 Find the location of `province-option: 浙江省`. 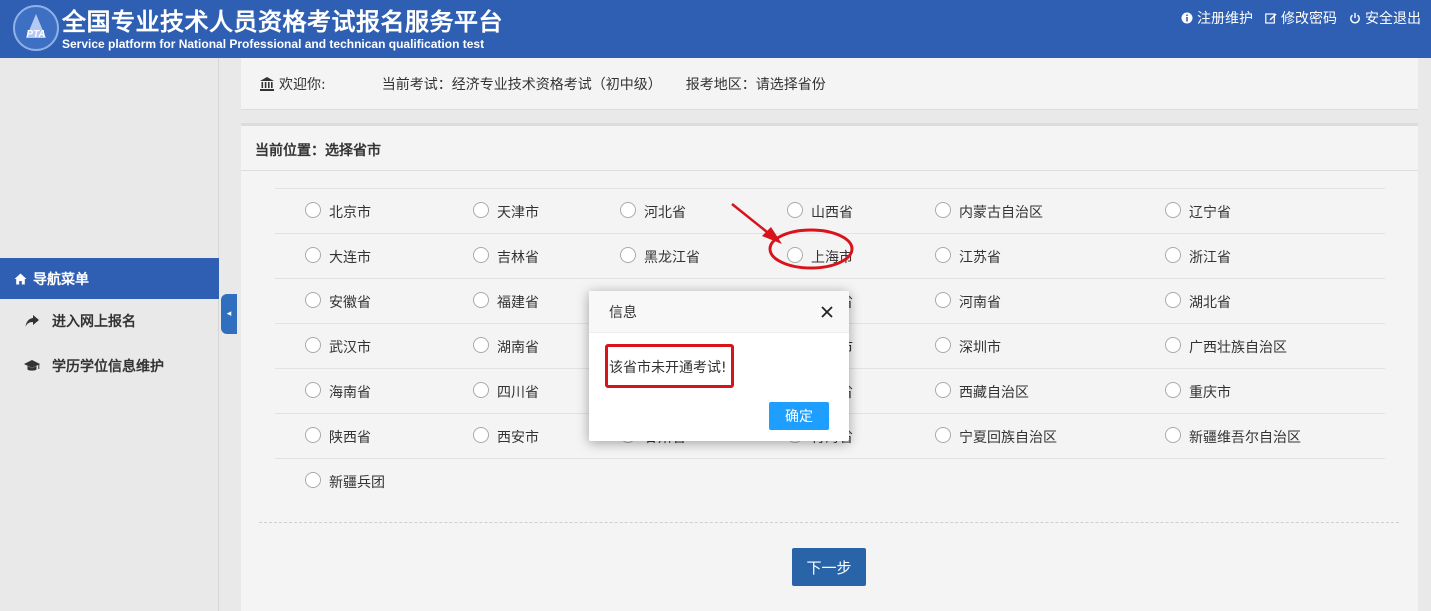

province-option: 浙江省 is located at coordinates (1198, 256).